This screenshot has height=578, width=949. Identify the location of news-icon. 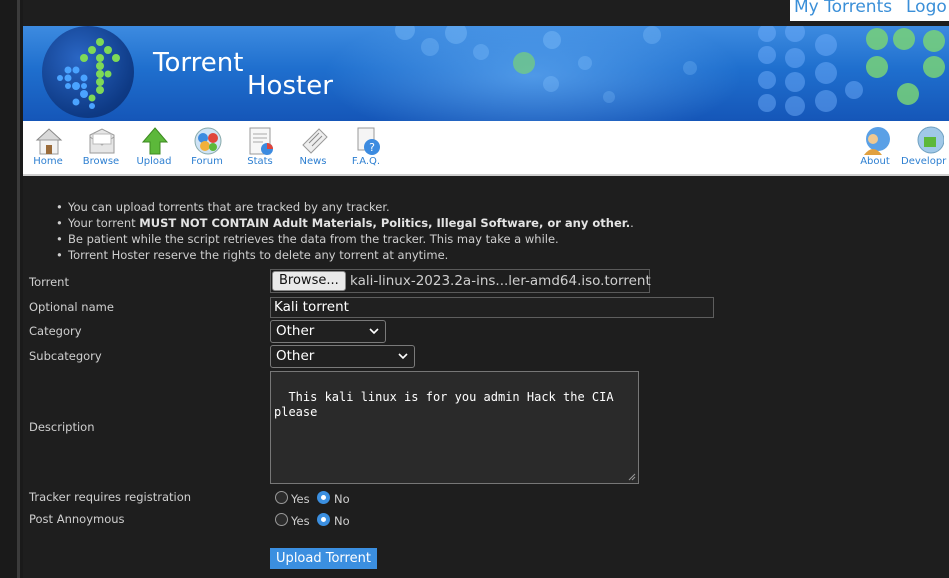
(315, 141).